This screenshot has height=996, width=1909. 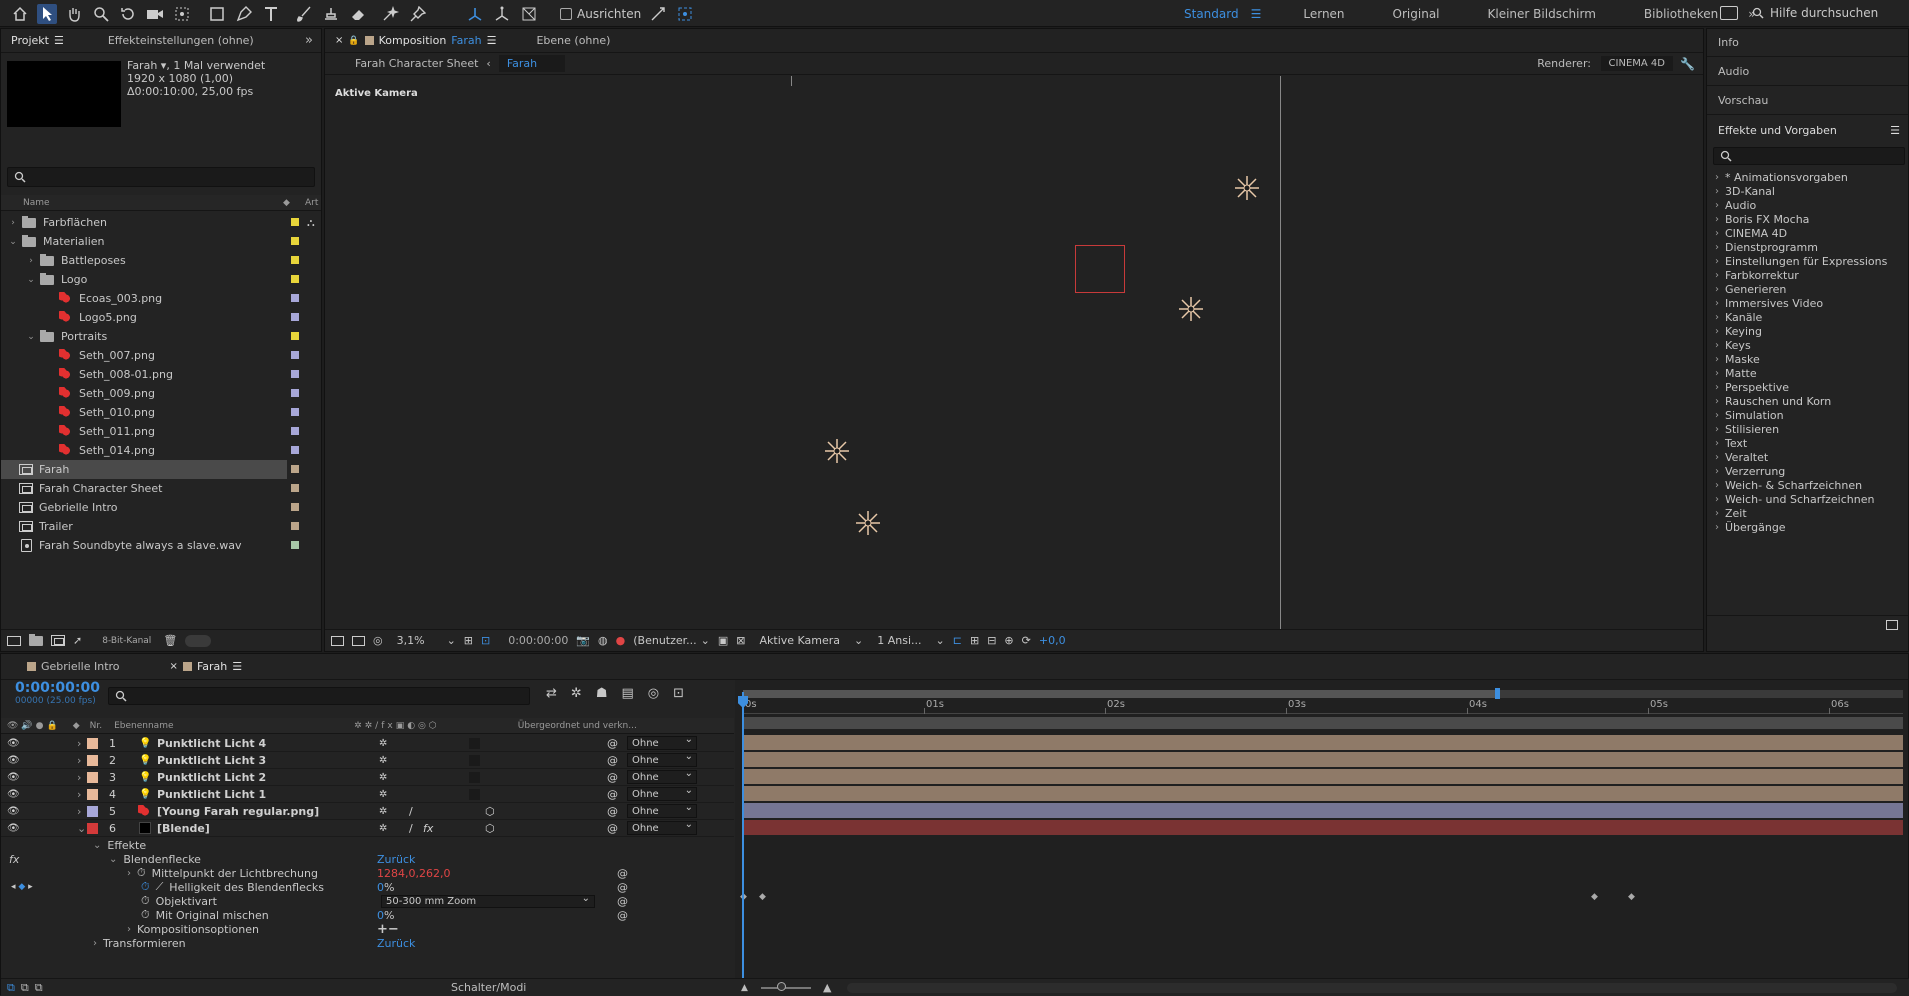 I want to click on channel-icon: ●, so click(x=621, y=640).